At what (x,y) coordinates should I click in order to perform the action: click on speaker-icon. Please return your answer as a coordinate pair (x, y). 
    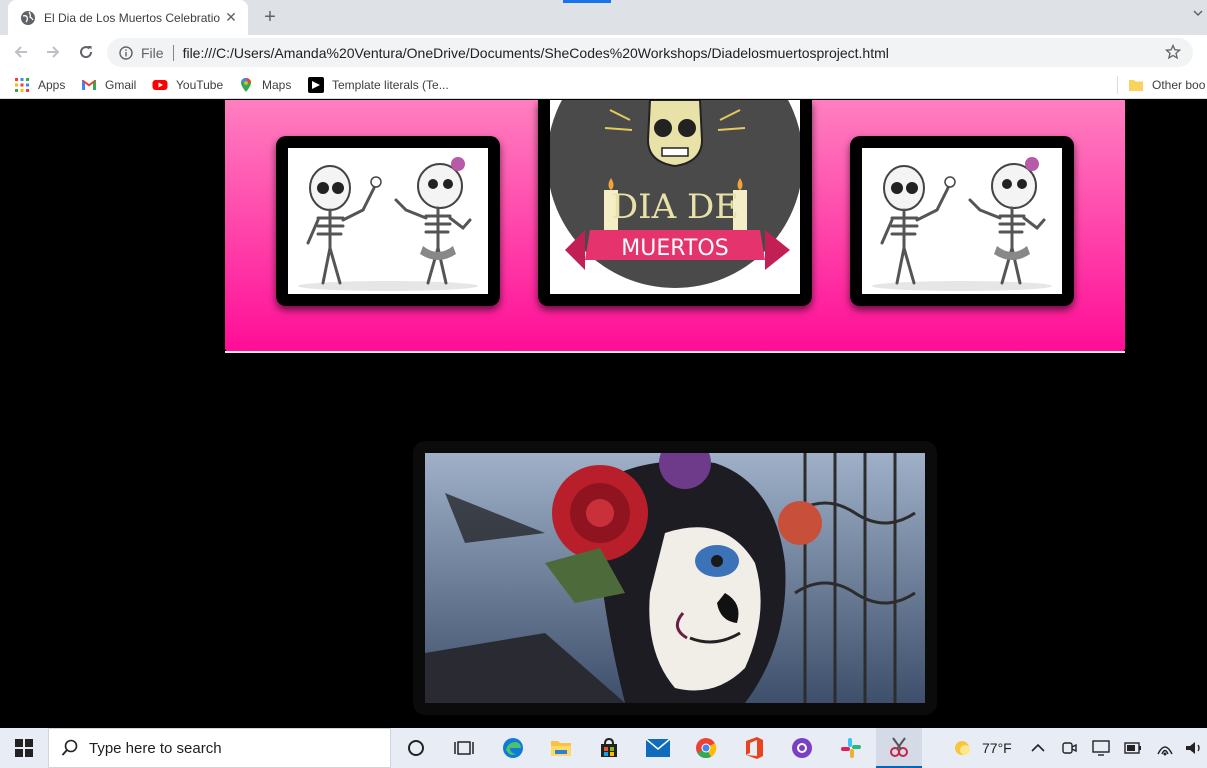
    Looking at the image, I should click on (1193, 748).